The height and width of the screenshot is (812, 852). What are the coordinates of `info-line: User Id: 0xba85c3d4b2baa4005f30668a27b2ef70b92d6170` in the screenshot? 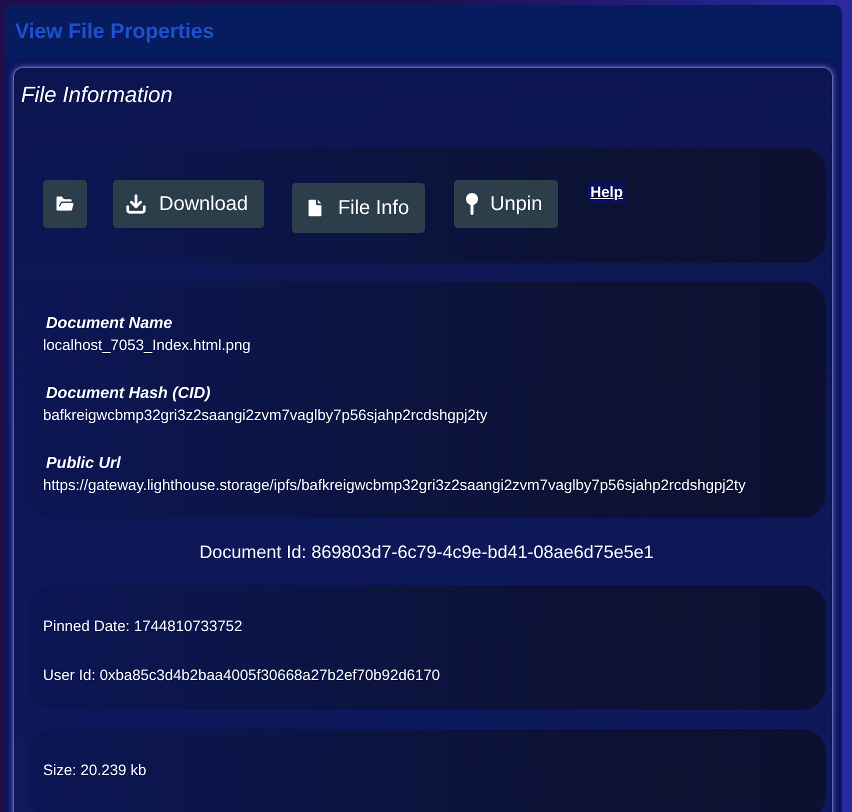 It's located at (242, 675).